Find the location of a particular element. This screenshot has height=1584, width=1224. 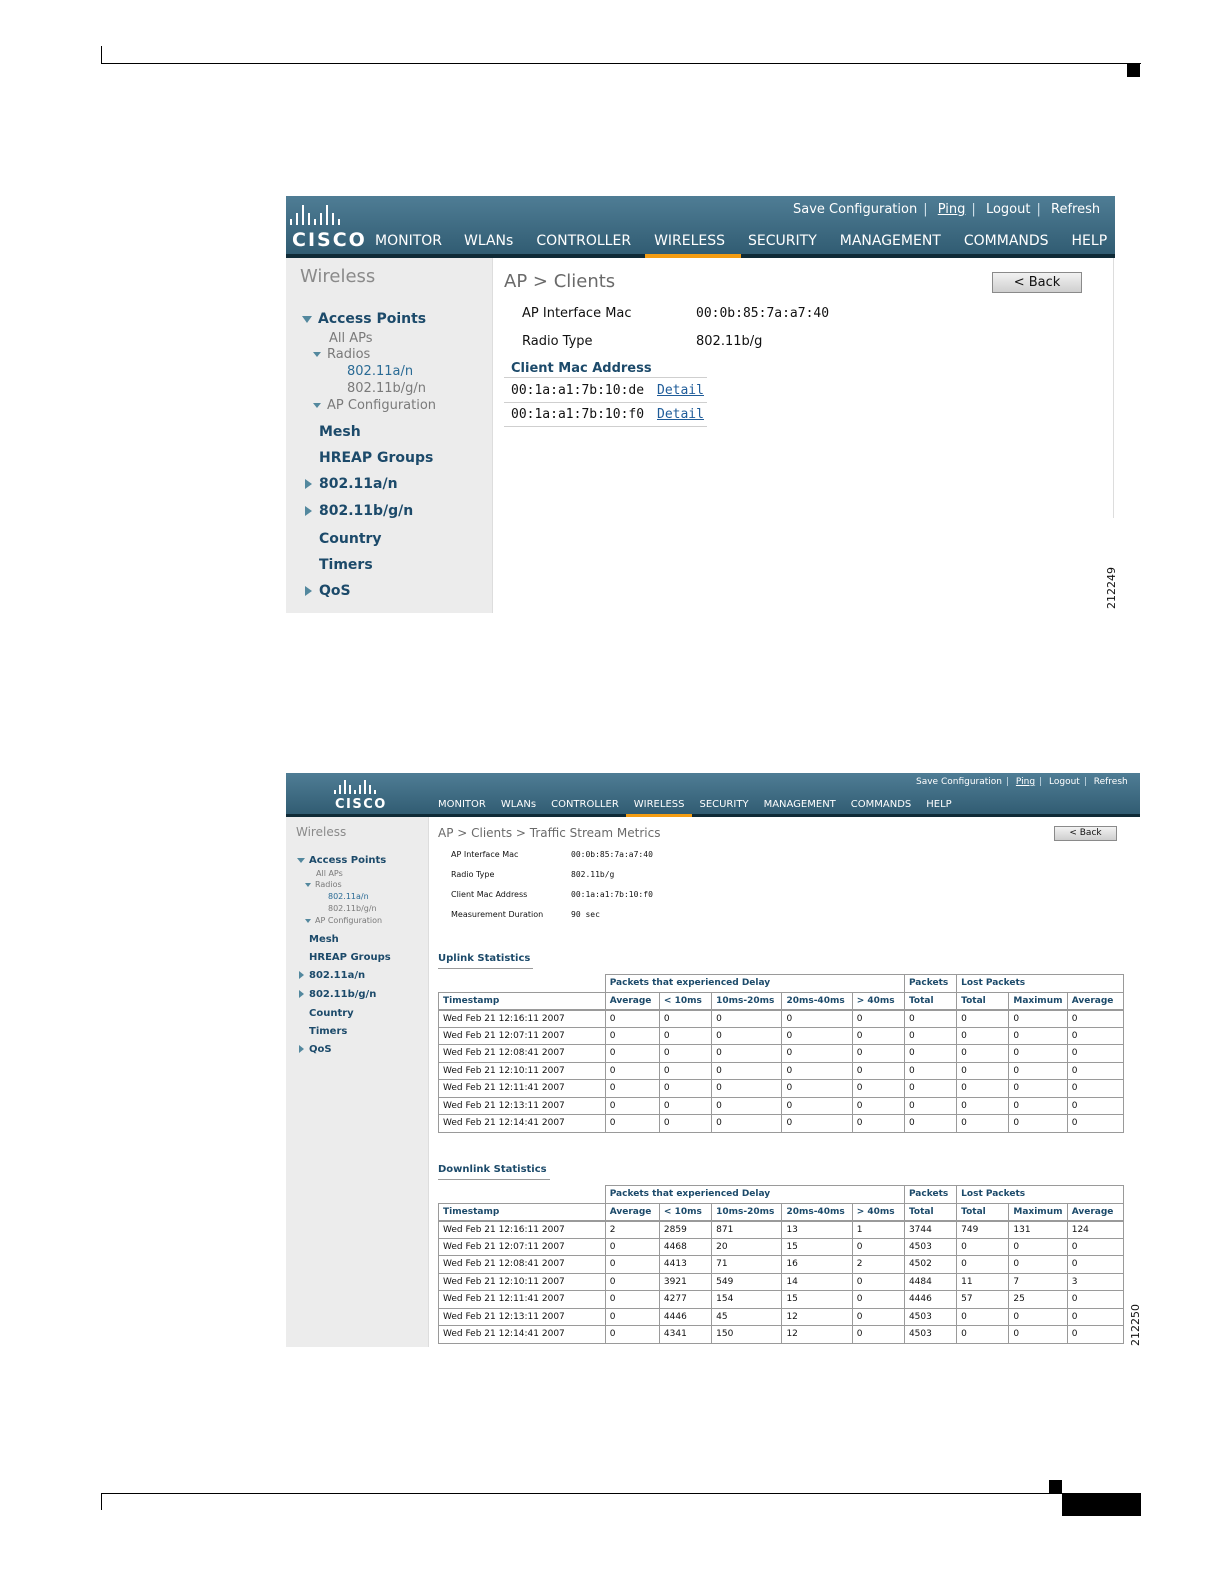

table-cell: 4503 is located at coordinates (930, 1246).